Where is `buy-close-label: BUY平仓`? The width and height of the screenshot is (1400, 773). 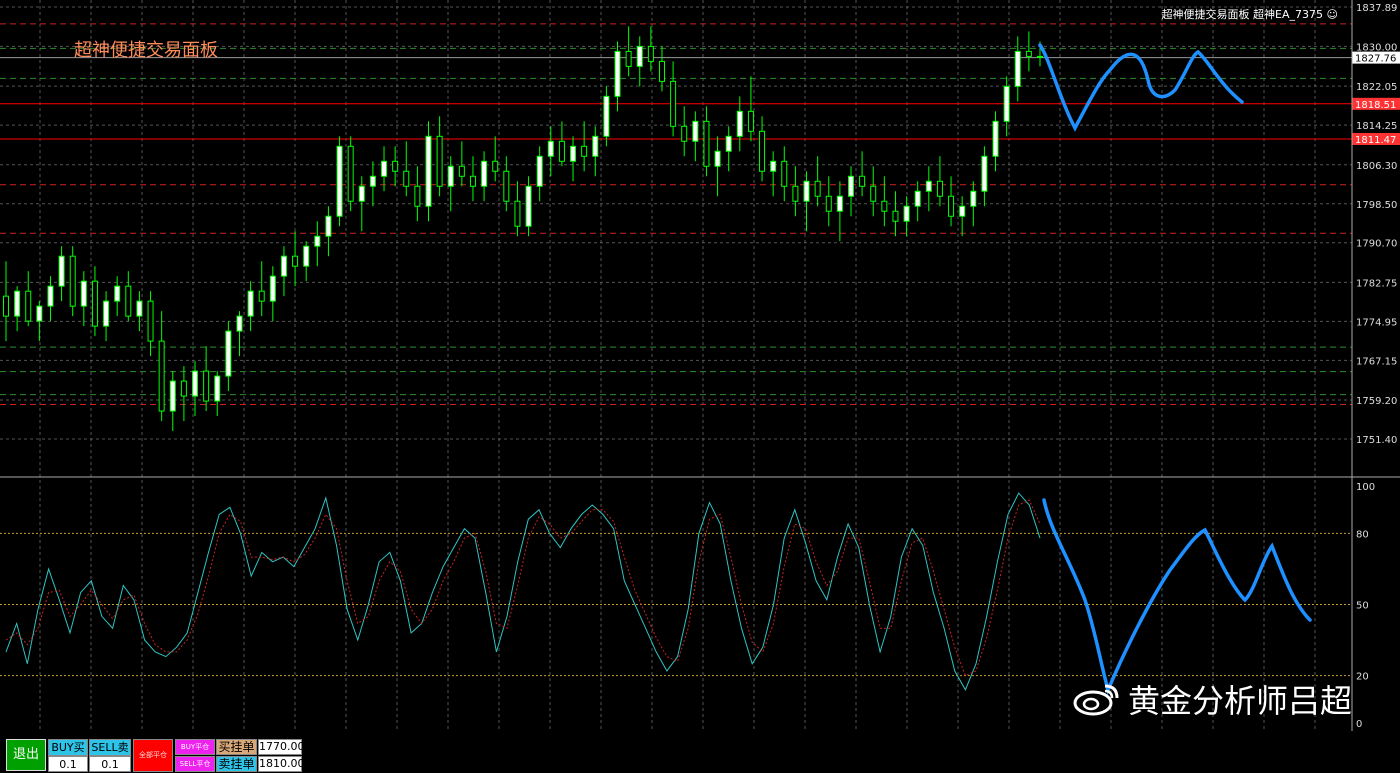
buy-close-label: BUY平仓 is located at coordinates (195, 747).